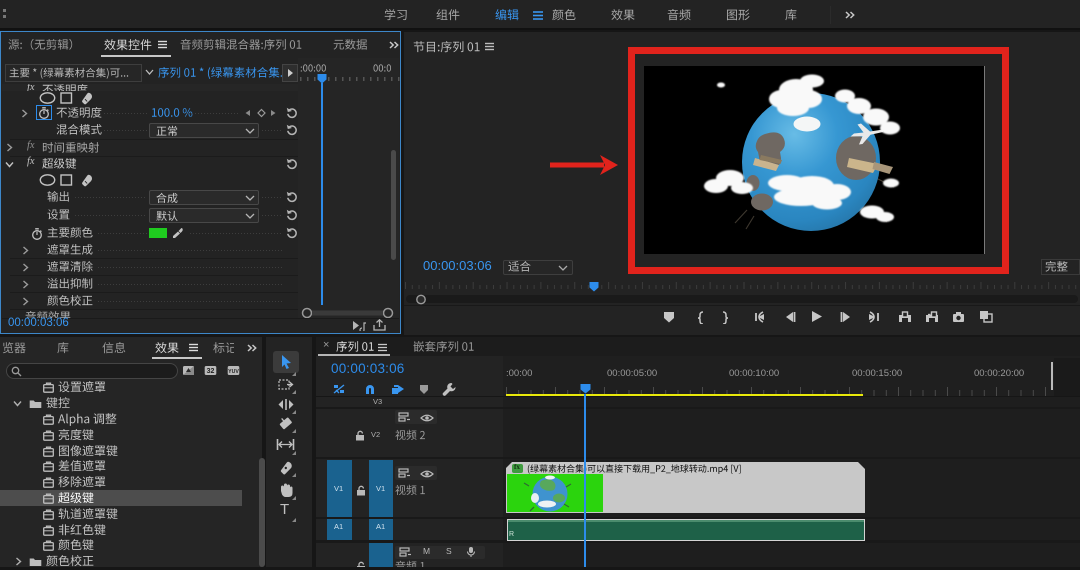 This screenshot has width=1080, height=570. Describe the element at coordinates (233, 372) in the screenshot. I see `svg-text: YUV` at that location.